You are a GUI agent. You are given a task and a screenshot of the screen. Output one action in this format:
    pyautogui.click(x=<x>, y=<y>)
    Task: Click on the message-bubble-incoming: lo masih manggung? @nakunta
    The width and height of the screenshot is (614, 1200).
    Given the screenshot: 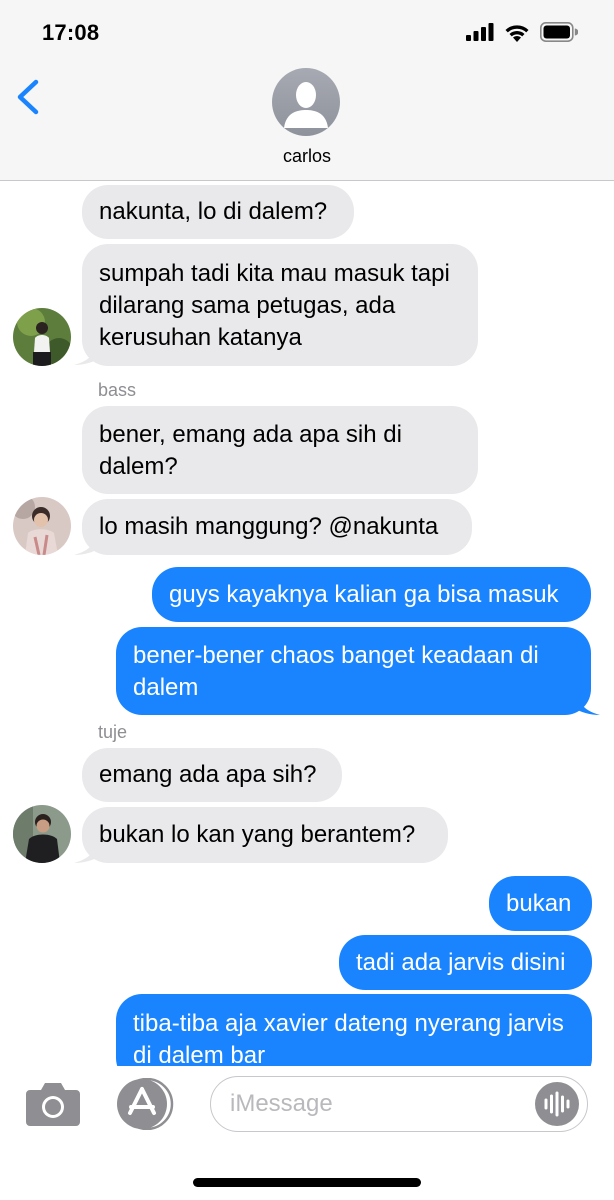 What is the action you would take?
    pyautogui.click(x=277, y=527)
    